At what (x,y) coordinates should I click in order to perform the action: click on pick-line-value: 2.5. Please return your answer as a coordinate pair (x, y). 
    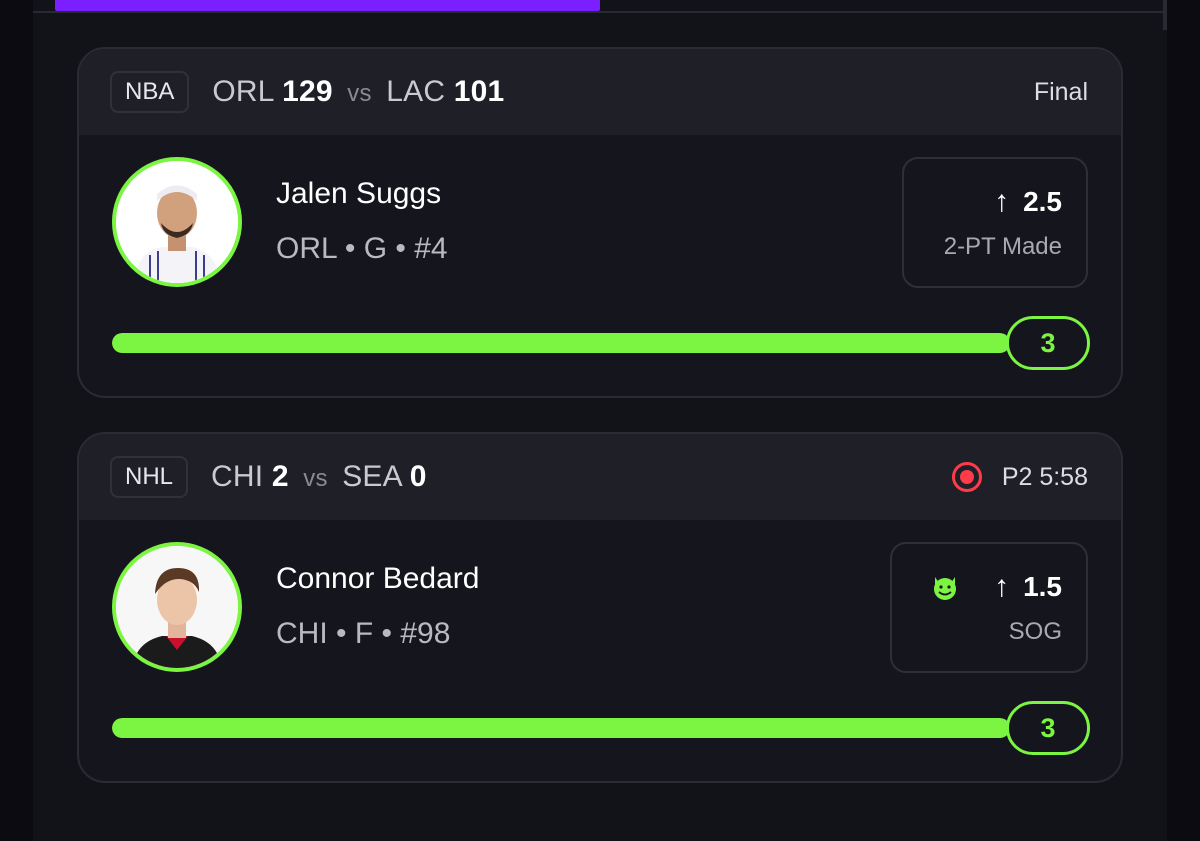
    Looking at the image, I should click on (1042, 201).